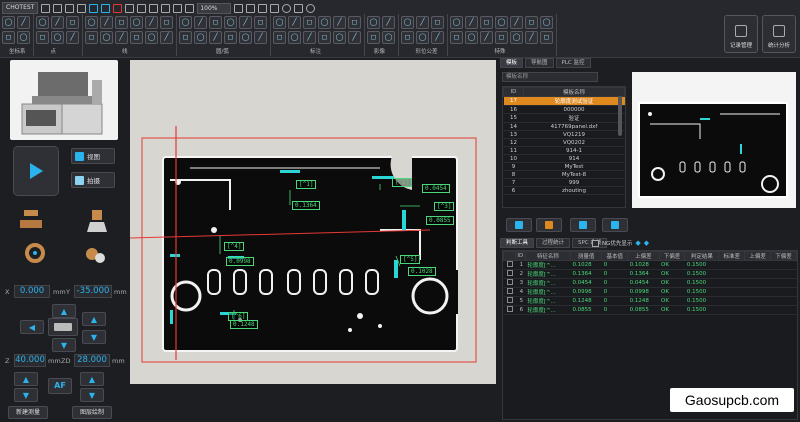 This screenshot has width=800, height=422. Describe the element at coordinates (519, 225) in the screenshot. I see `edit-template-button` at that location.